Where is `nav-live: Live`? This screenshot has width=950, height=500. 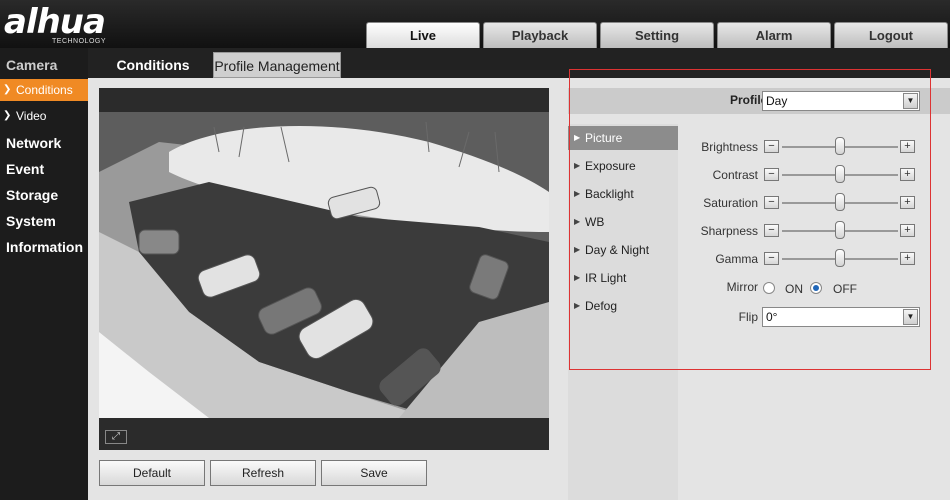 nav-live: Live is located at coordinates (423, 35).